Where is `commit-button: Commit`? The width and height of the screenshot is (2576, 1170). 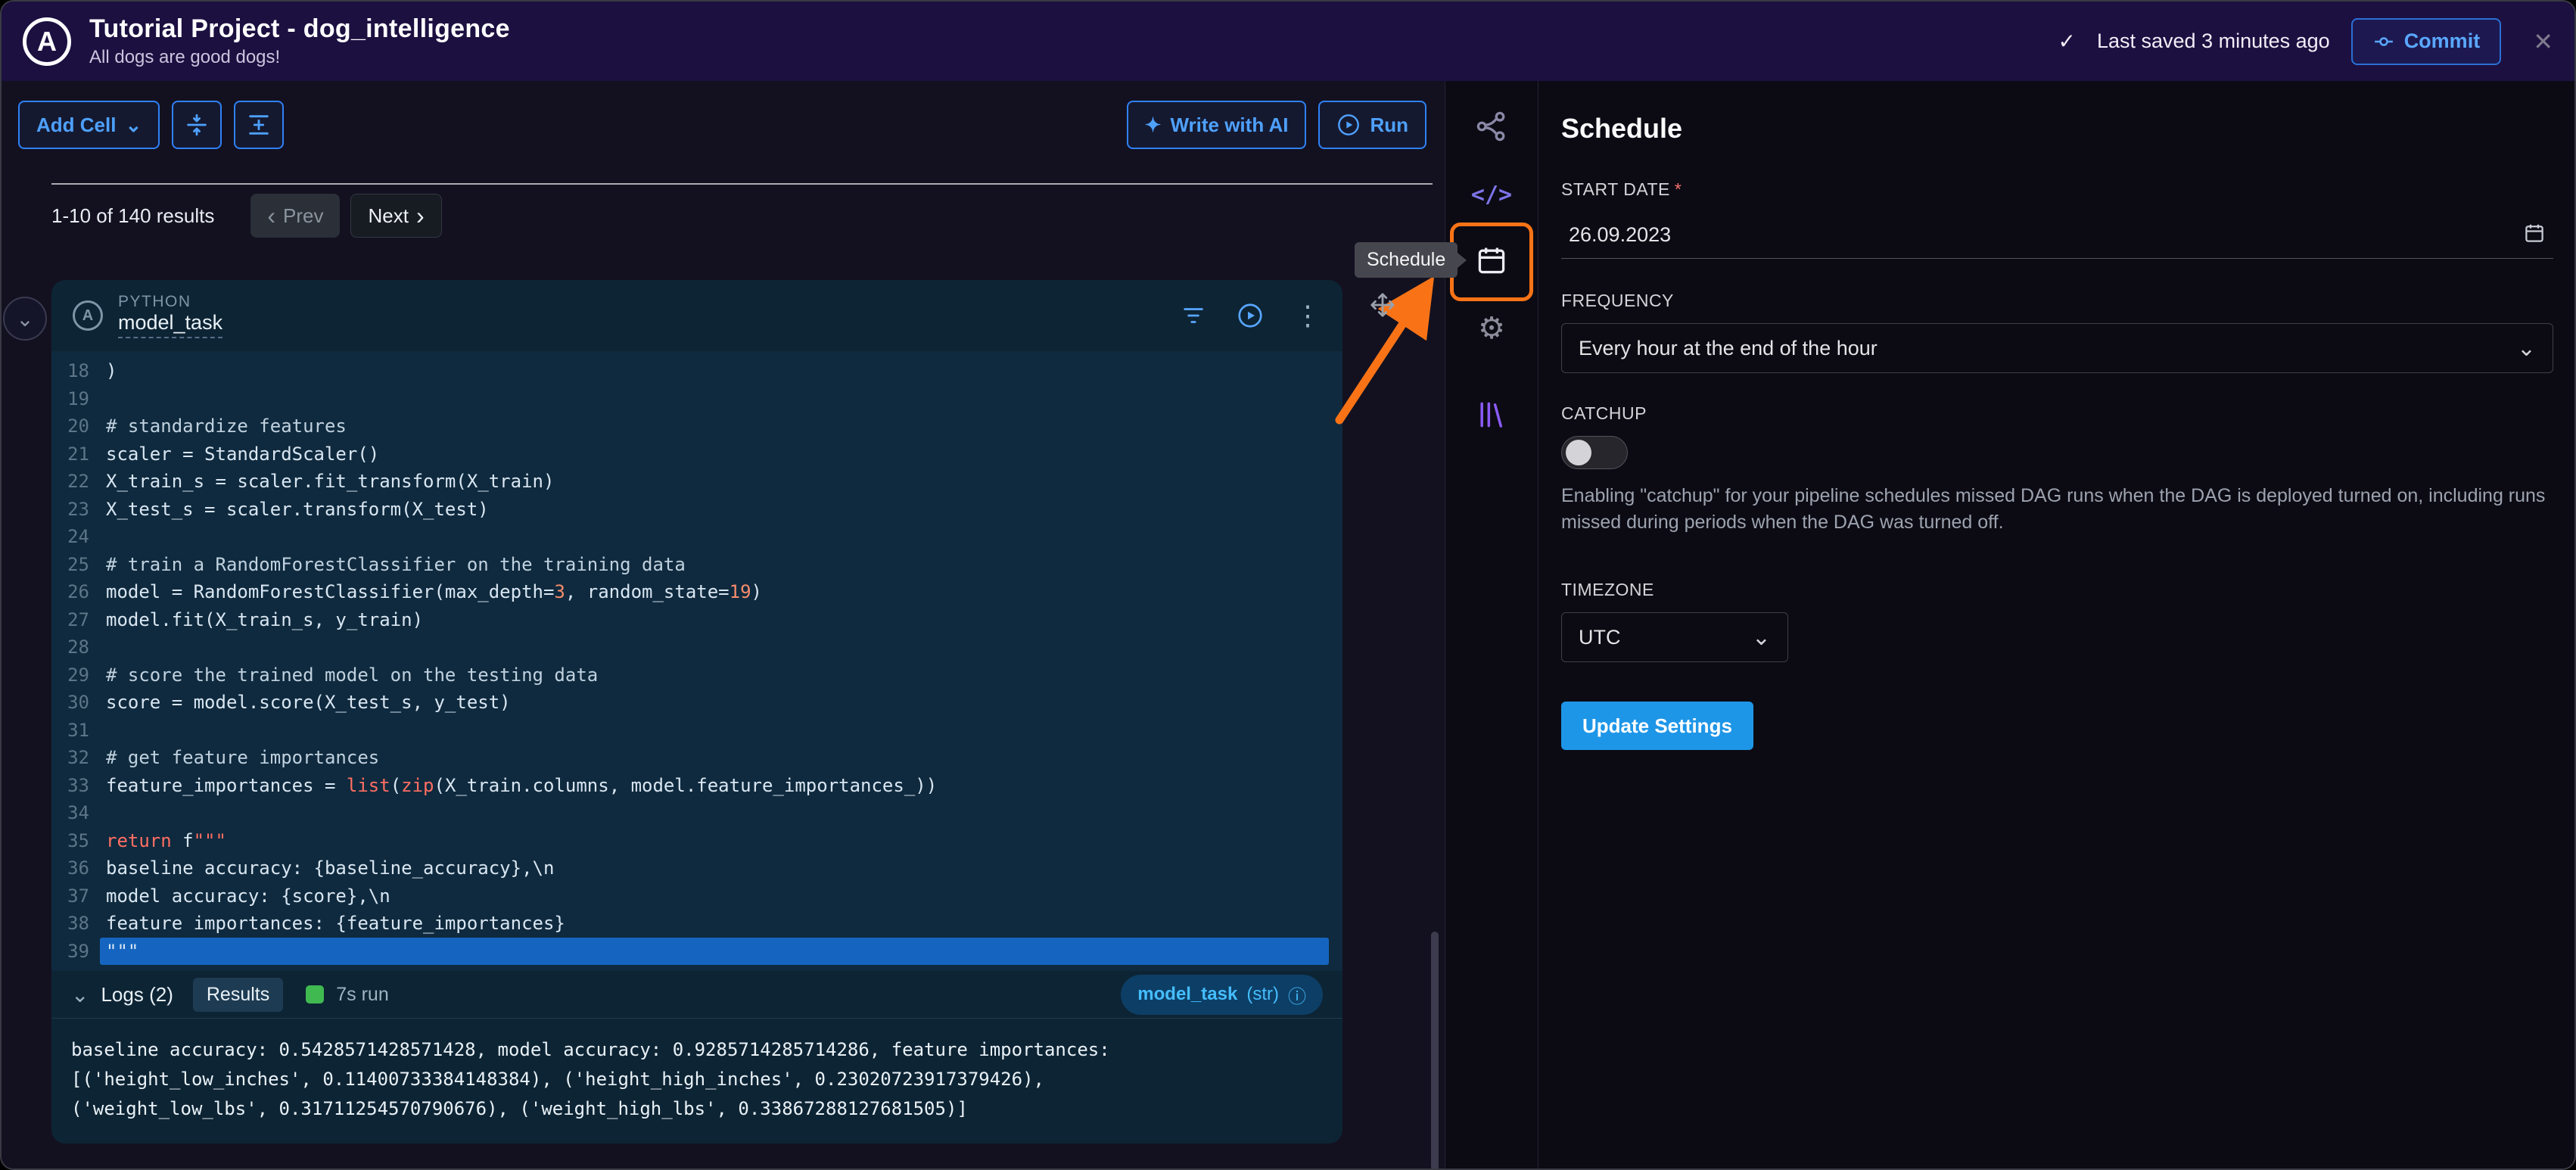 commit-button: Commit is located at coordinates (2426, 41).